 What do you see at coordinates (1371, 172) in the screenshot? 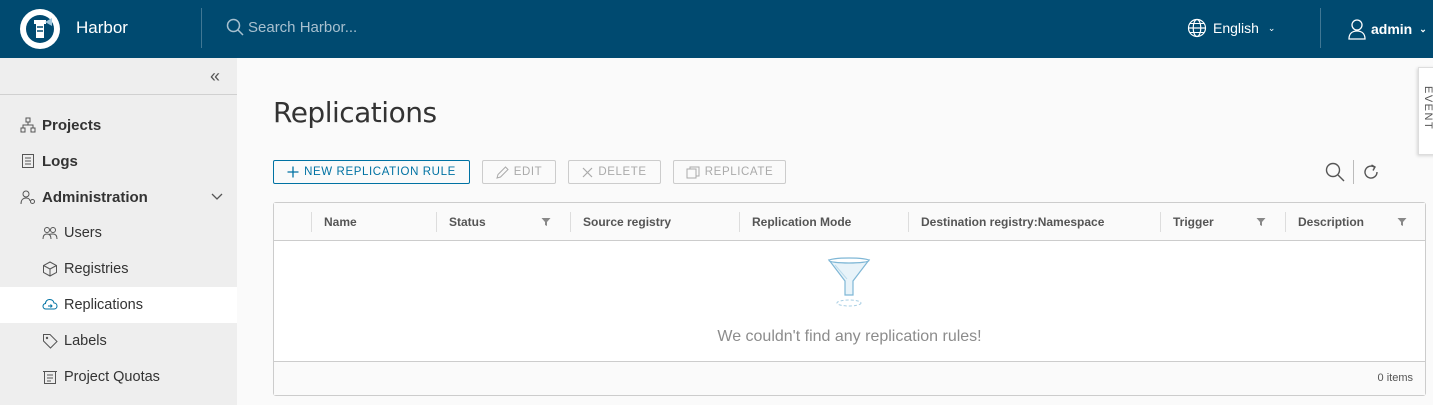
I see `refresh-icon` at bounding box center [1371, 172].